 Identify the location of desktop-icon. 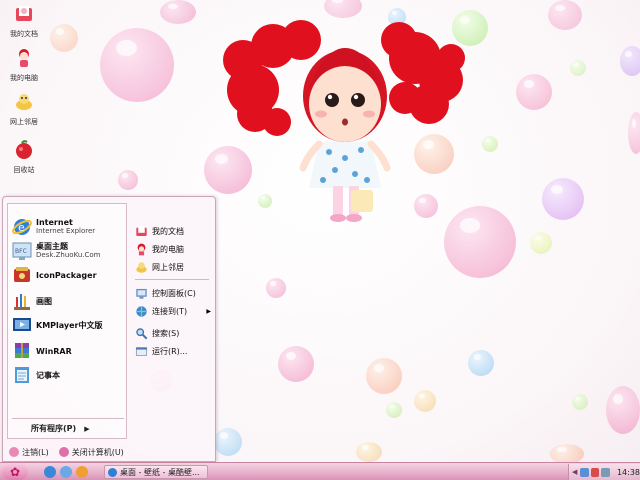
(66, 472).